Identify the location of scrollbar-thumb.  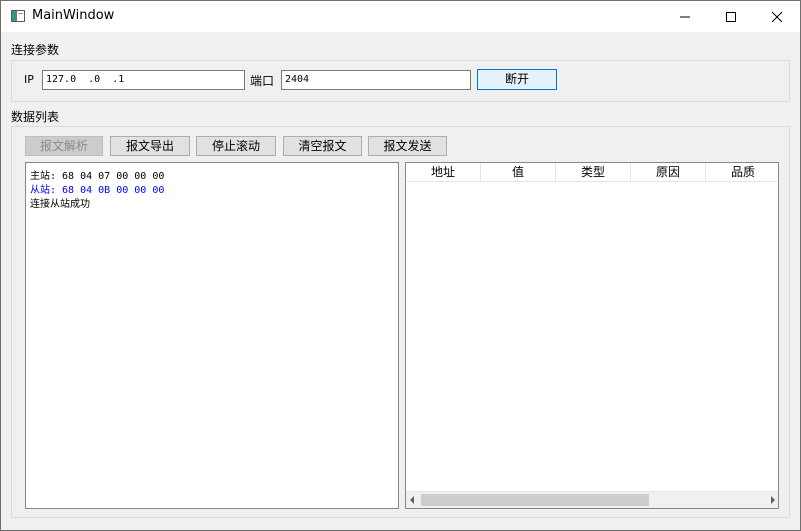
(535, 500).